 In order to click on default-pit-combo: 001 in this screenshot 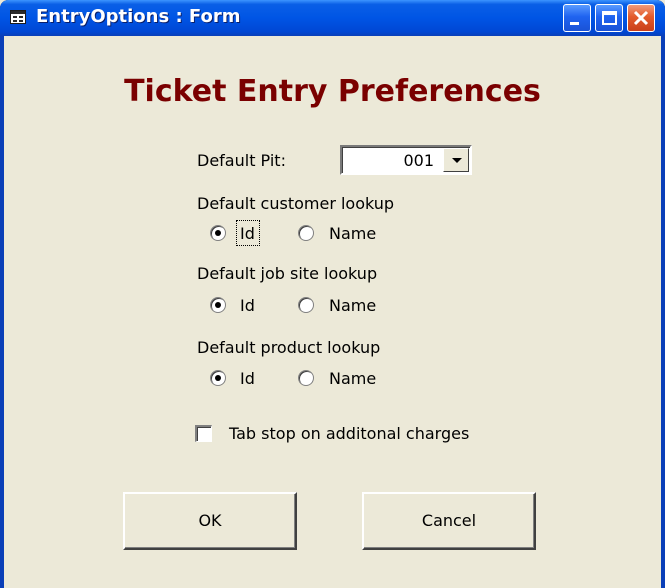, I will do `click(406, 160)`.